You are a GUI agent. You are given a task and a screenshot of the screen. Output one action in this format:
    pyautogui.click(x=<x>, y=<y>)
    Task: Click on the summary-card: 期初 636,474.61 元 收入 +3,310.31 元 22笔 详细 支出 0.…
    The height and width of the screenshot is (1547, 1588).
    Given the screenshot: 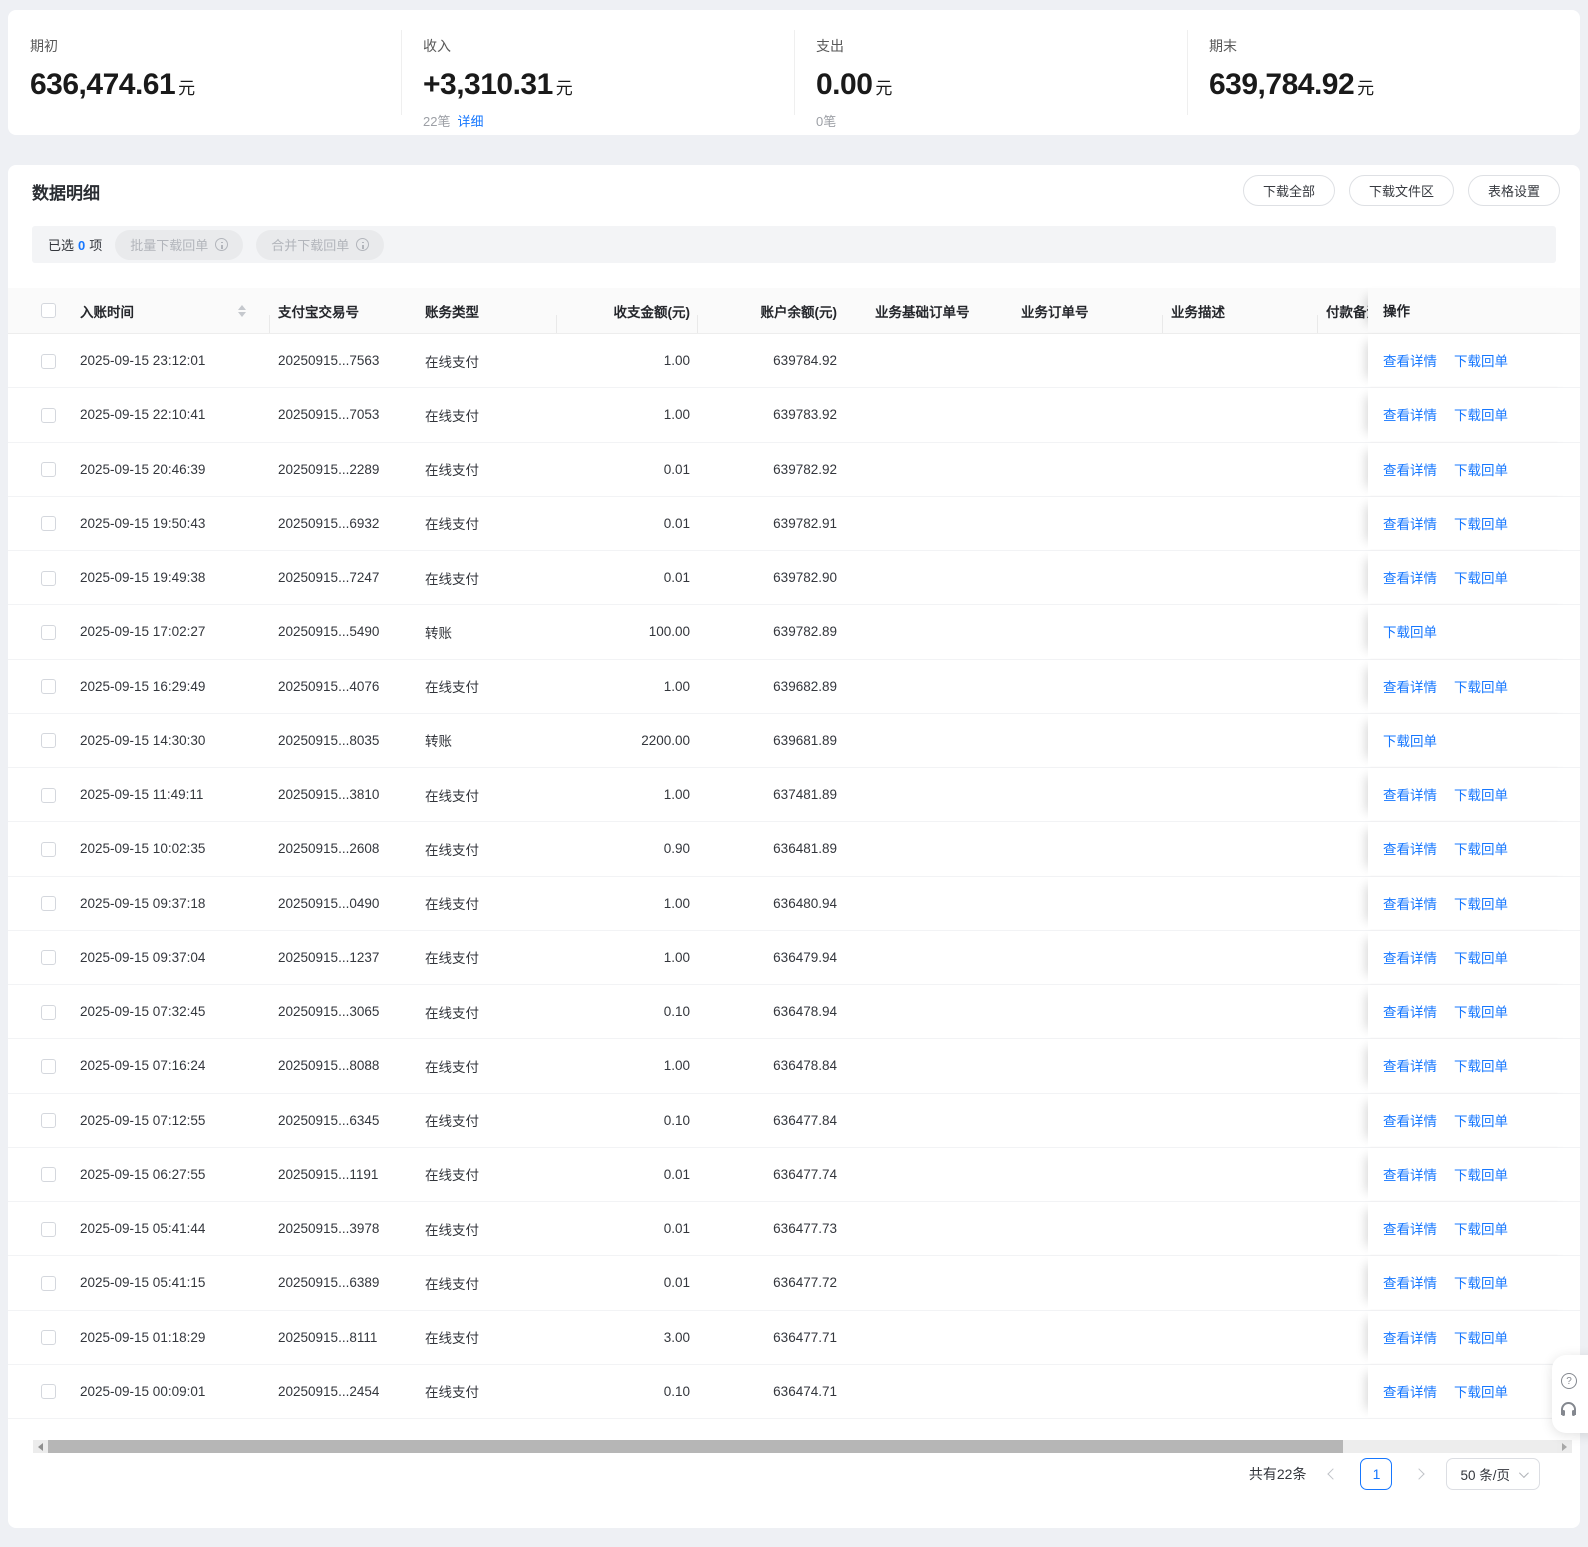 What is the action you would take?
    pyautogui.click(x=794, y=72)
    